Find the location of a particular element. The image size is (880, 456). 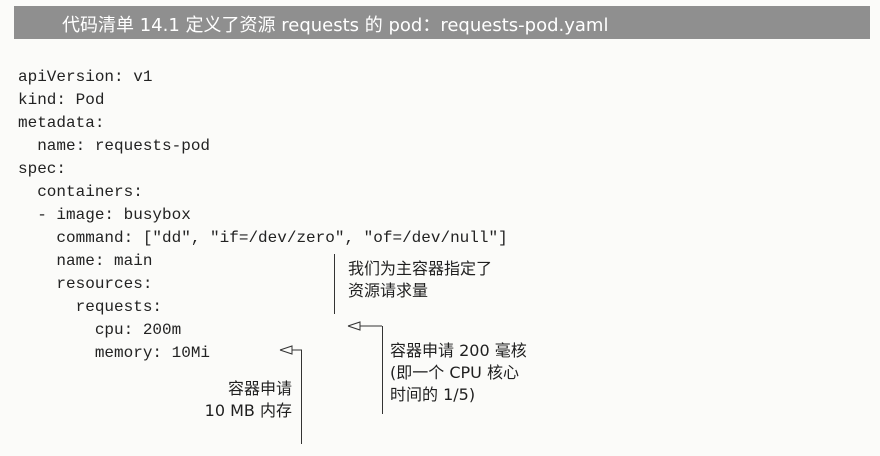

cpu-note-line: 时间的 1/5) is located at coordinates (433, 394).